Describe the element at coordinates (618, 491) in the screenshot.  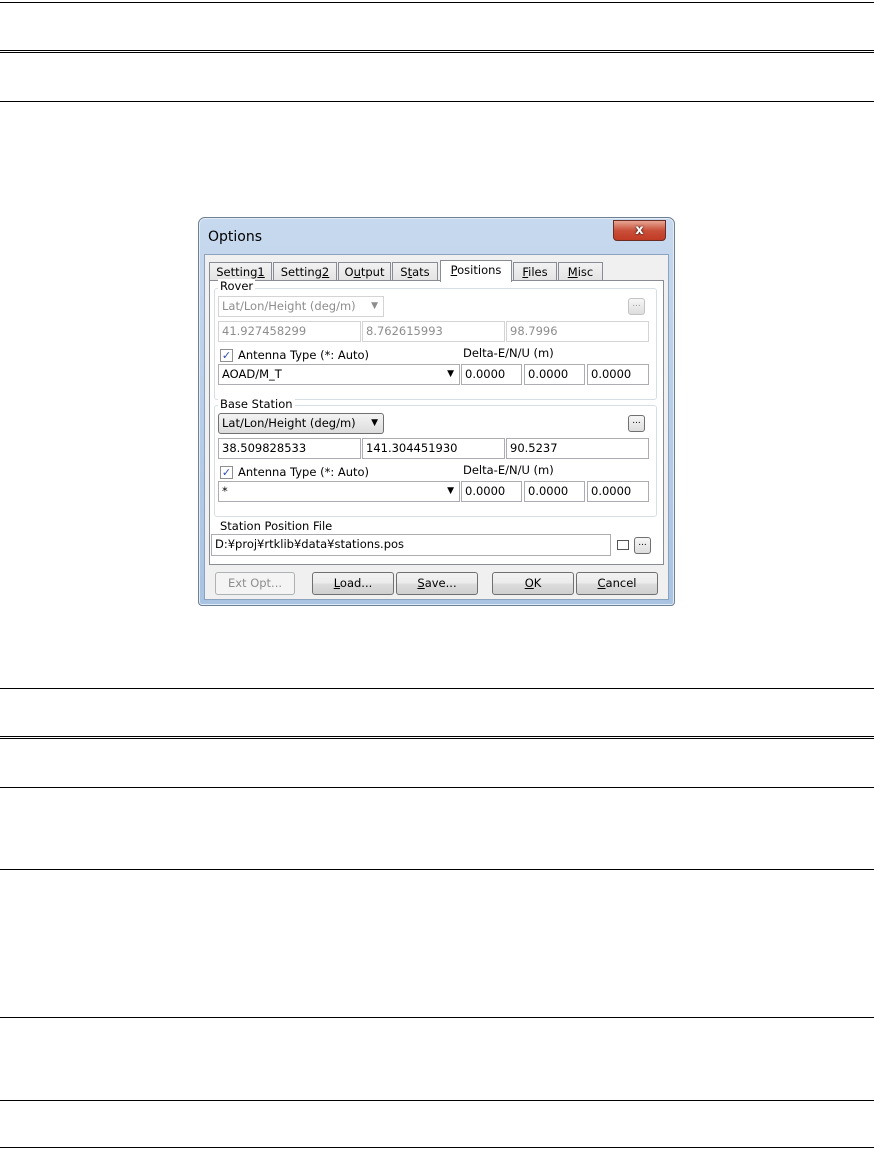
I see `base-delta-u-field: 0.0000` at that location.